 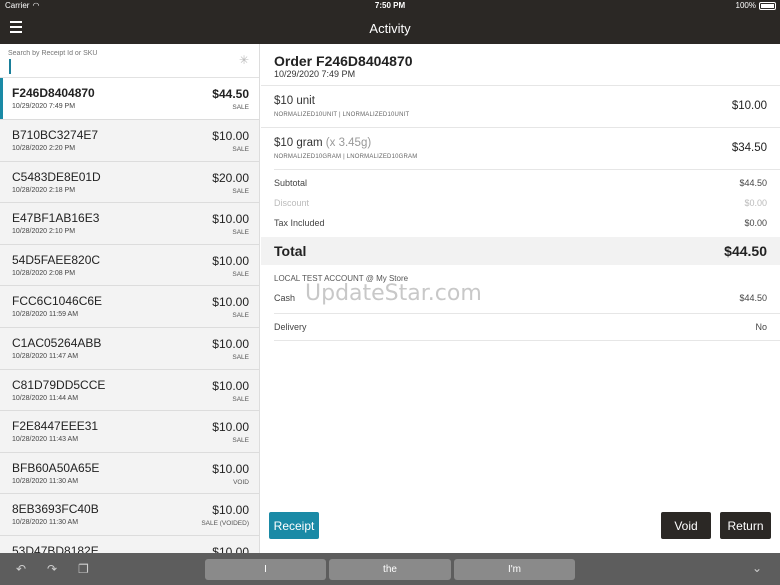 What do you see at coordinates (745, 525) in the screenshot?
I see `return-button: Return` at bounding box center [745, 525].